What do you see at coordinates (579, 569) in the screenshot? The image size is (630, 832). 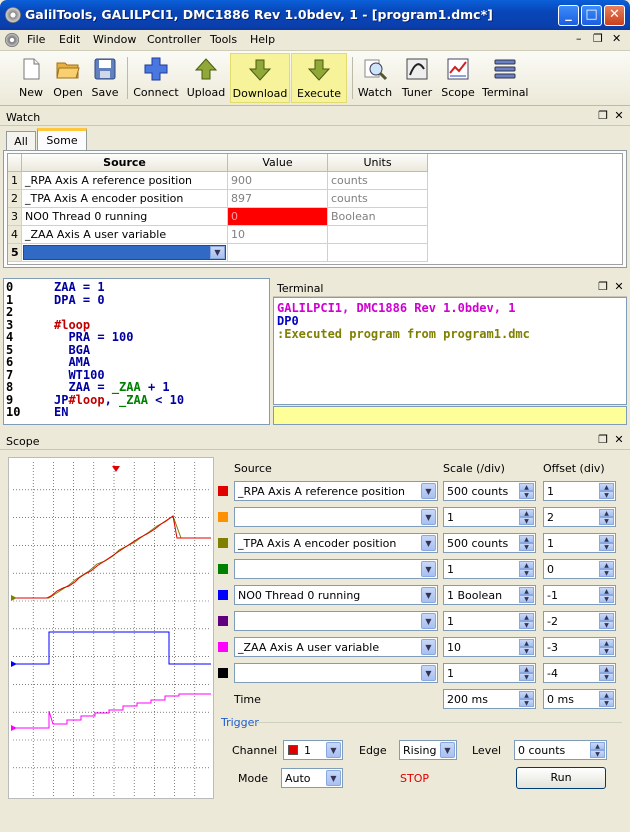 I see `channel-offset-spinner: 0 ▲ ▼` at bounding box center [579, 569].